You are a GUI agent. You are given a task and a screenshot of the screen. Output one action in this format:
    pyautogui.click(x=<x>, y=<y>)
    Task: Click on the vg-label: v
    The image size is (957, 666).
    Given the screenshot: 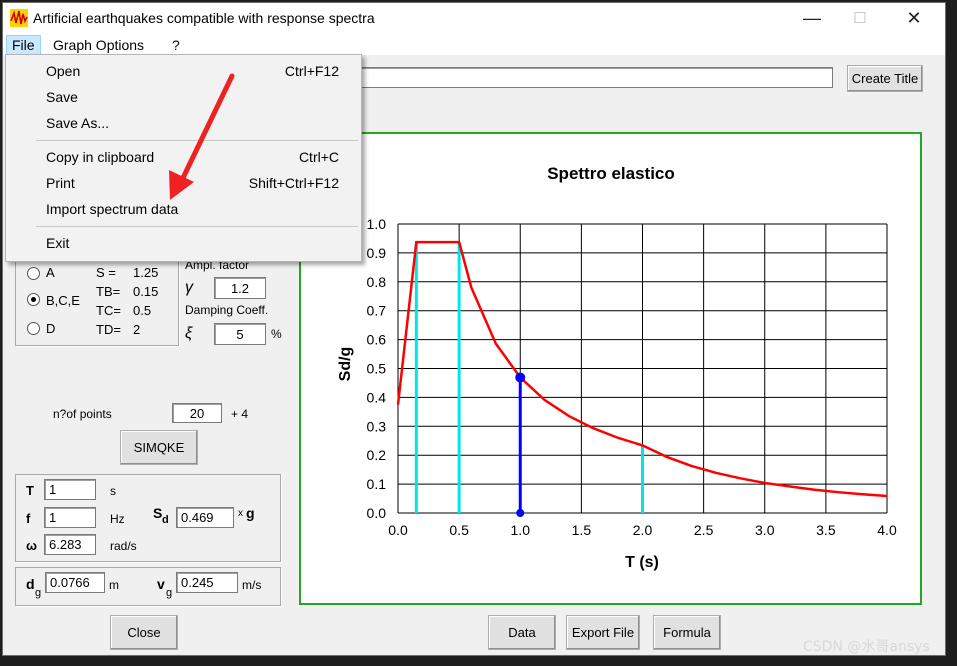 What is the action you would take?
    pyautogui.click(x=161, y=584)
    